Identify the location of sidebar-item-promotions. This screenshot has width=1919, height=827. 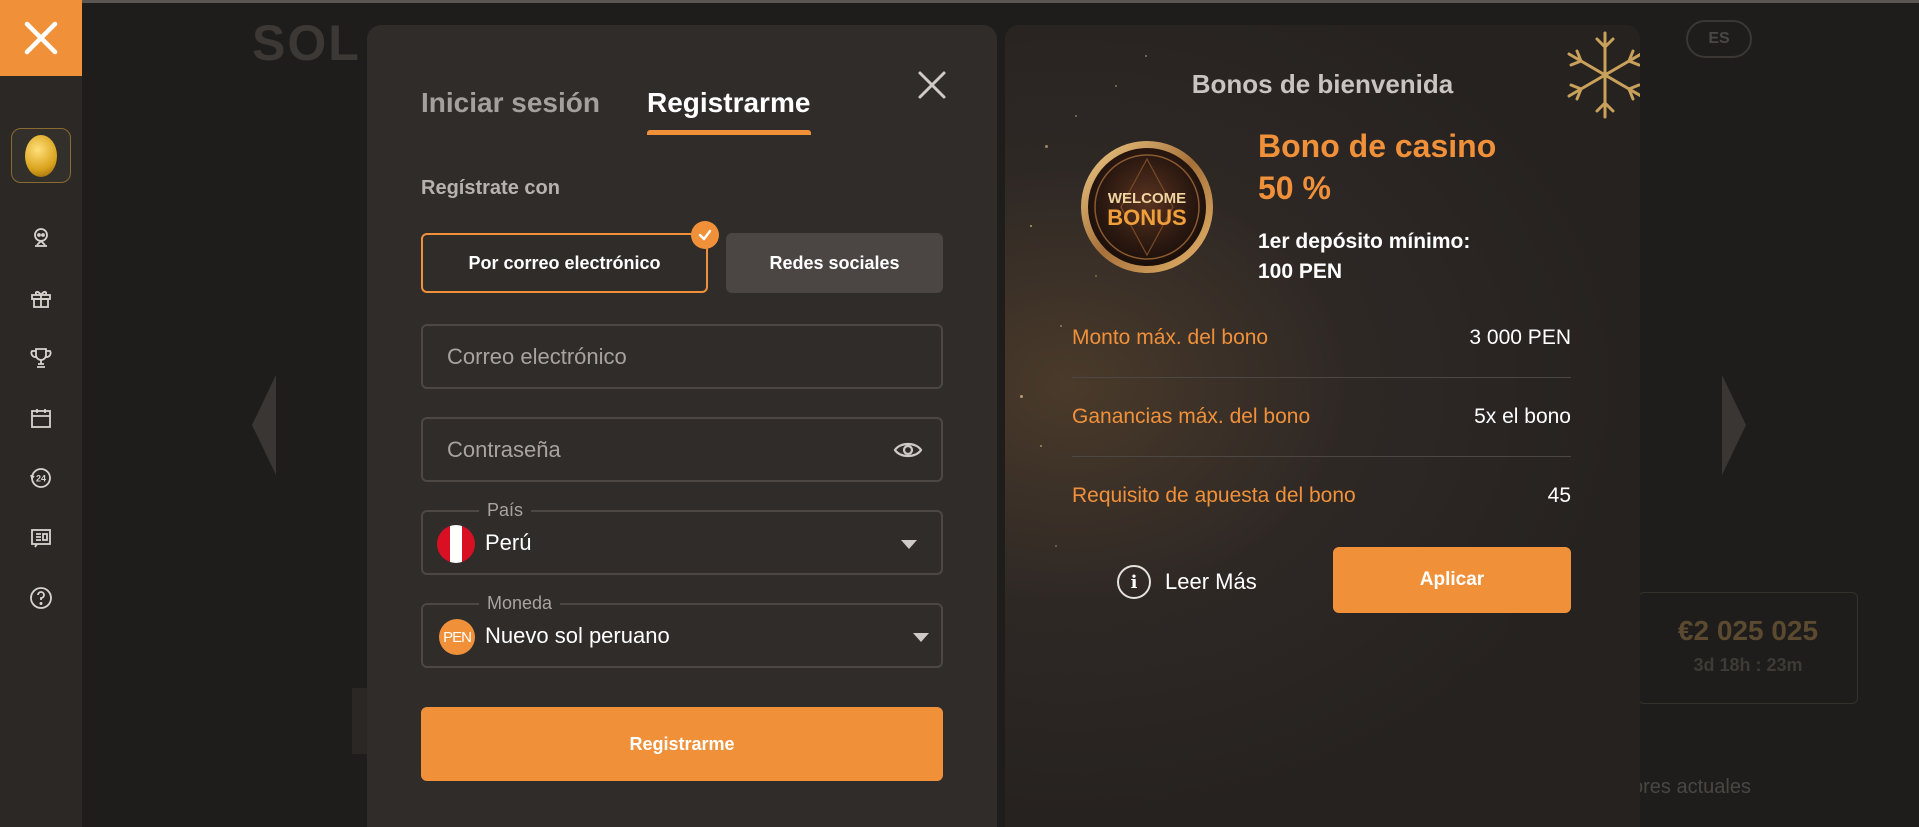
(41, 298).